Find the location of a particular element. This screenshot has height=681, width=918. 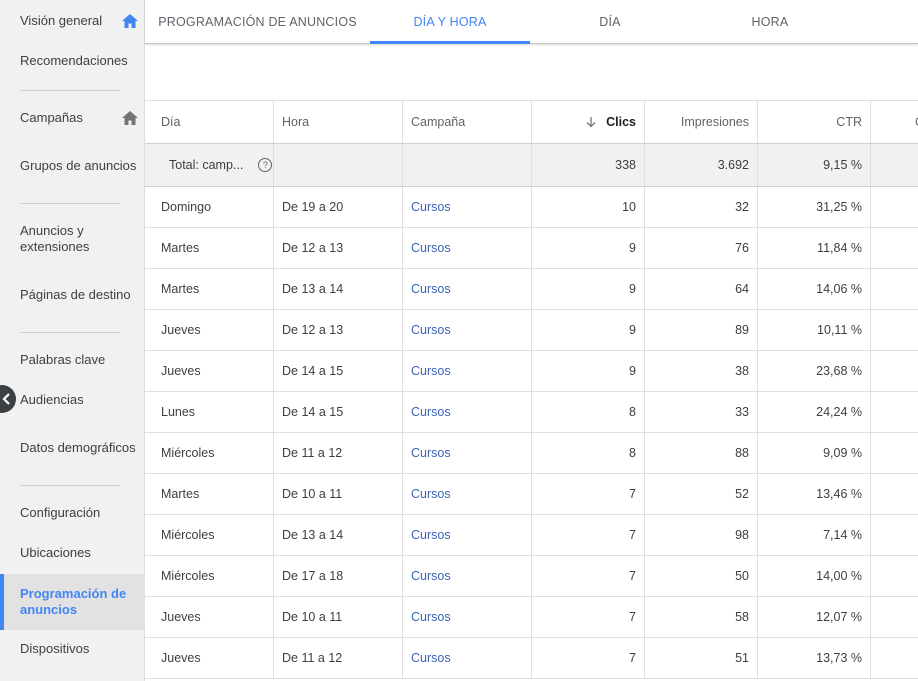

cell-impresiones-value: 32 is located at coordinates (742, 207).